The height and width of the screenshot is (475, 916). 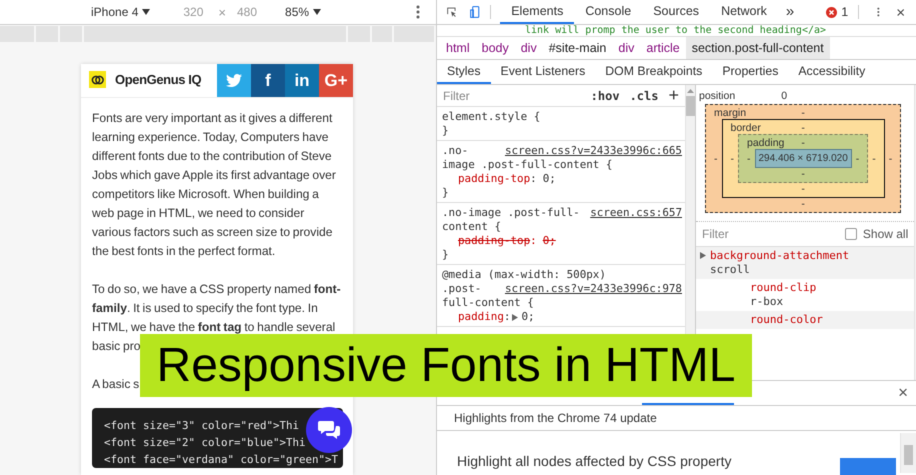 I want to click on selector-line: .no-, so click(x=455, y=151).